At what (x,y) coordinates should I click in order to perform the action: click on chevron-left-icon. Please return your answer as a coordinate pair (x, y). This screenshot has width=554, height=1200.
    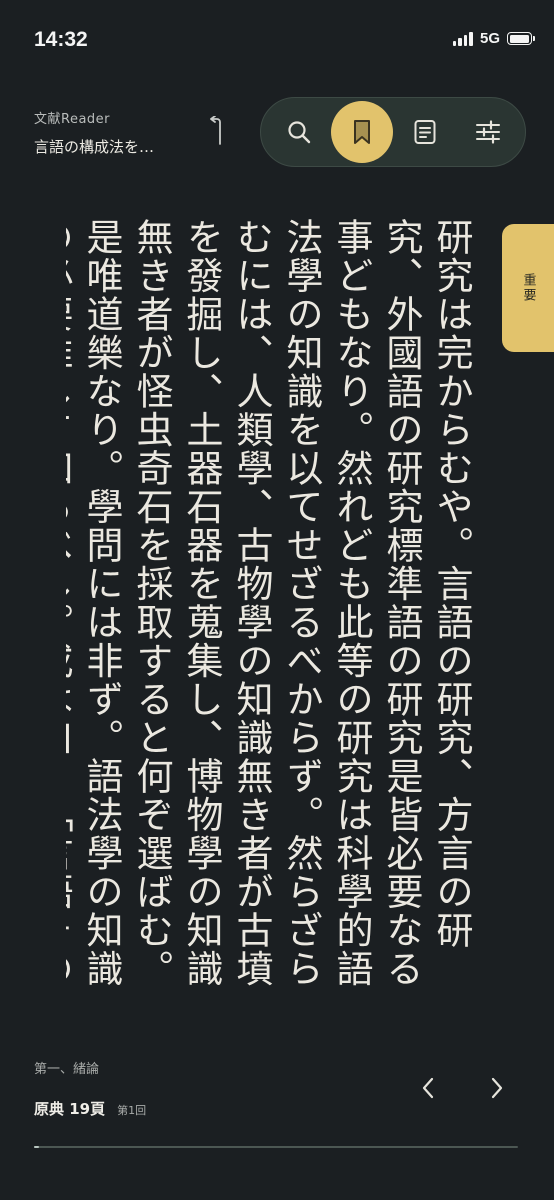
    Looking at the image, I should click on (428, 1088).